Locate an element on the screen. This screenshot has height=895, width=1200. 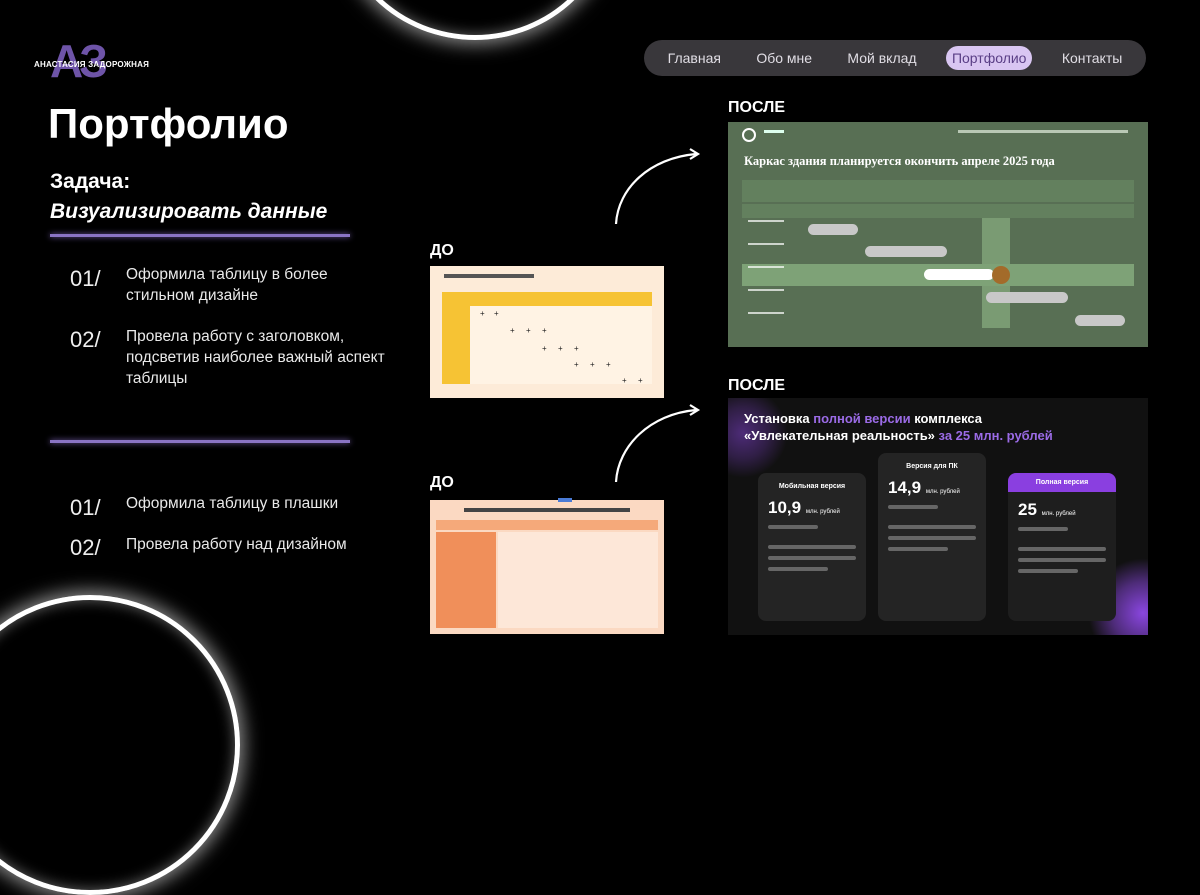
before-image-construction-table: + + + + + + + + + + + + + is located at coordinates (547, 332).